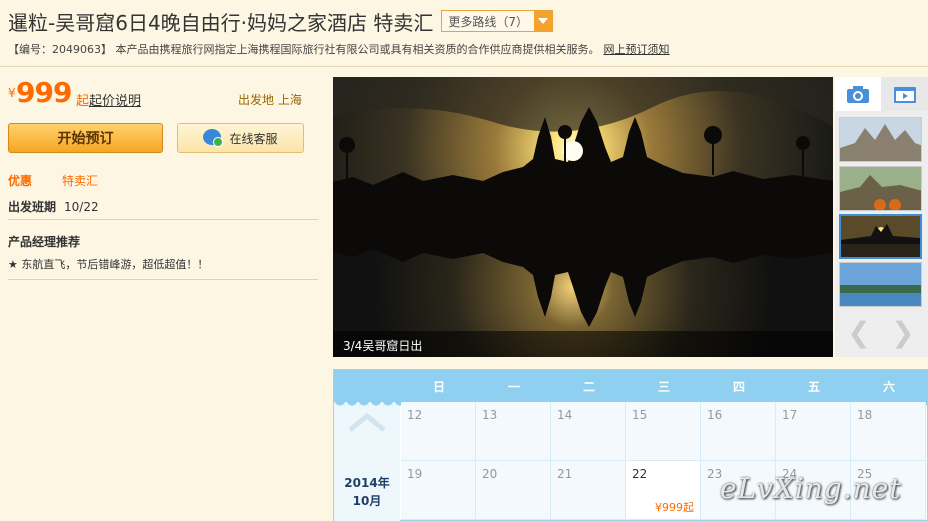  Describe the element at coordinates (12, 93) in the screenshot. I see `currency-symbol: ¥` at that location.